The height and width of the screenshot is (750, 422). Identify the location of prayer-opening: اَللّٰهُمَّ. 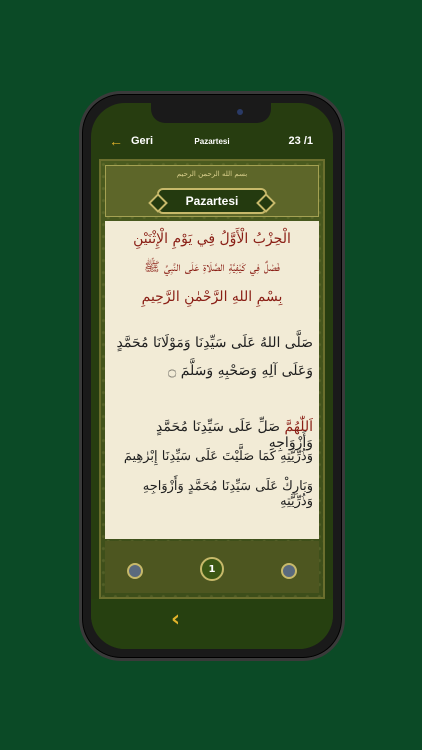
(298, 427).